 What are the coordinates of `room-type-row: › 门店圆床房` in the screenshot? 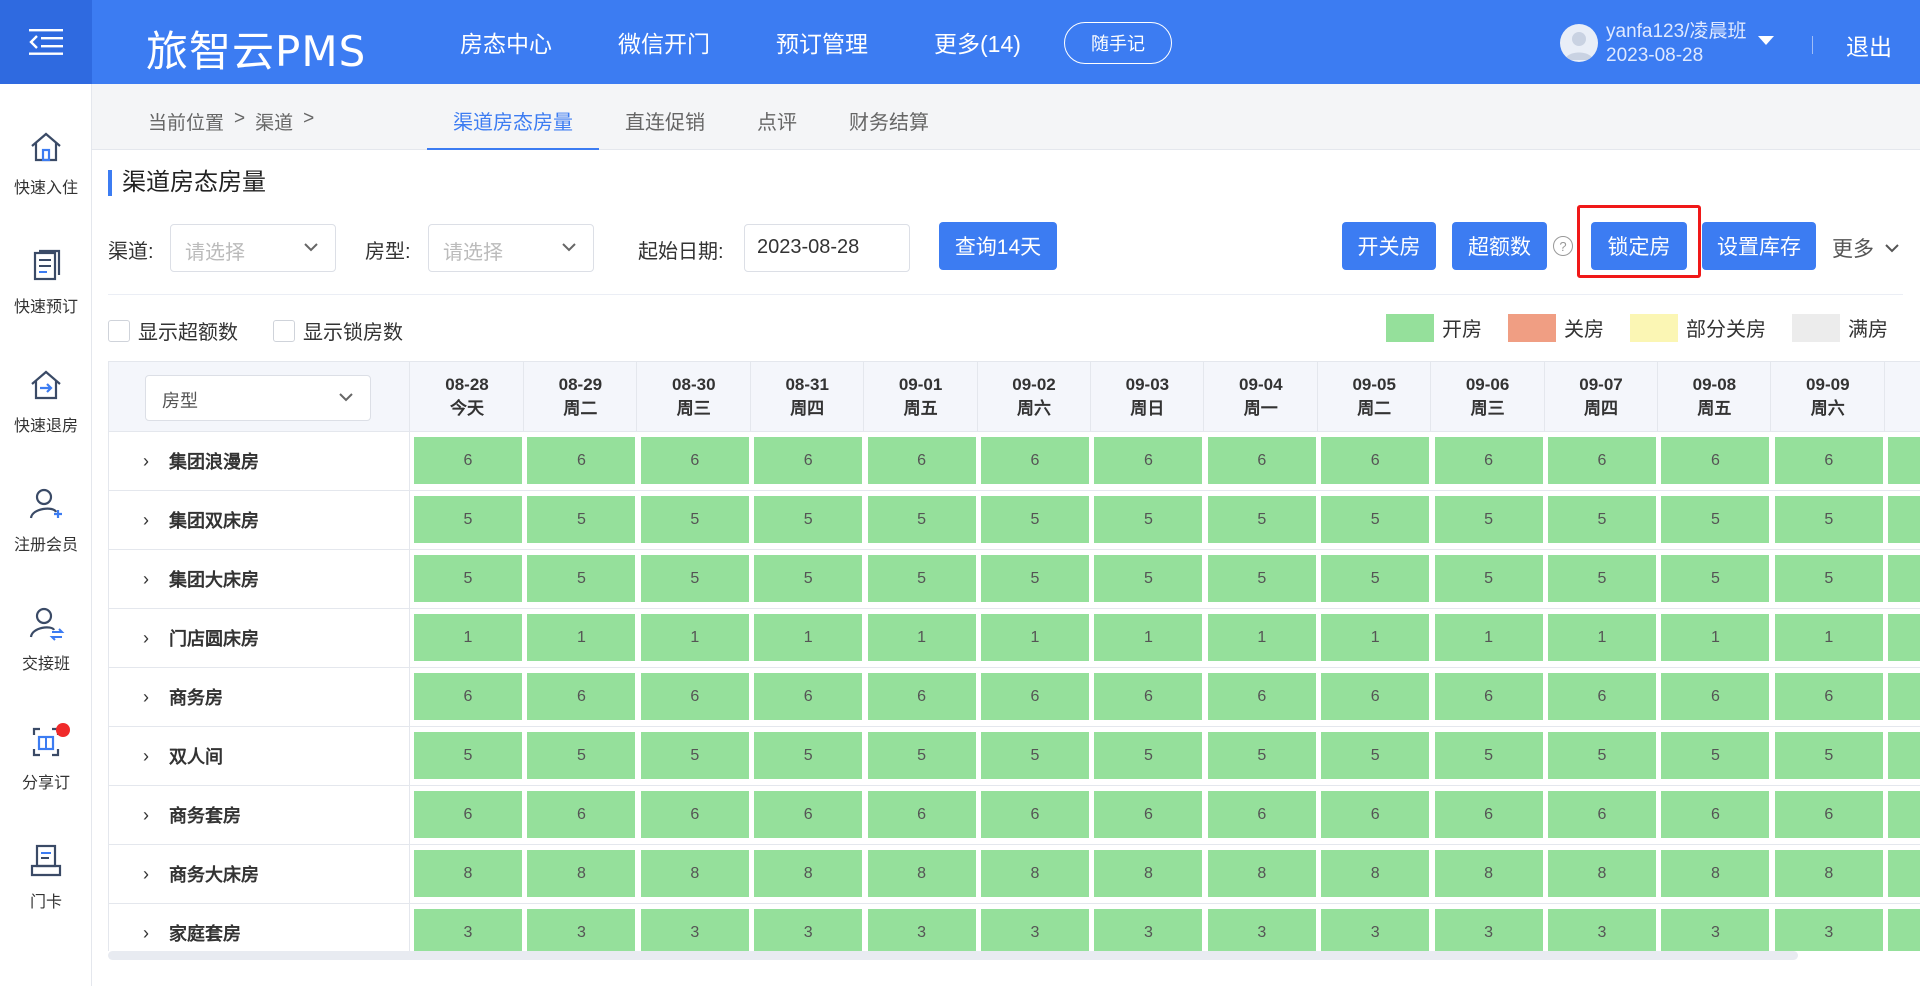 It's located at (259, 638).